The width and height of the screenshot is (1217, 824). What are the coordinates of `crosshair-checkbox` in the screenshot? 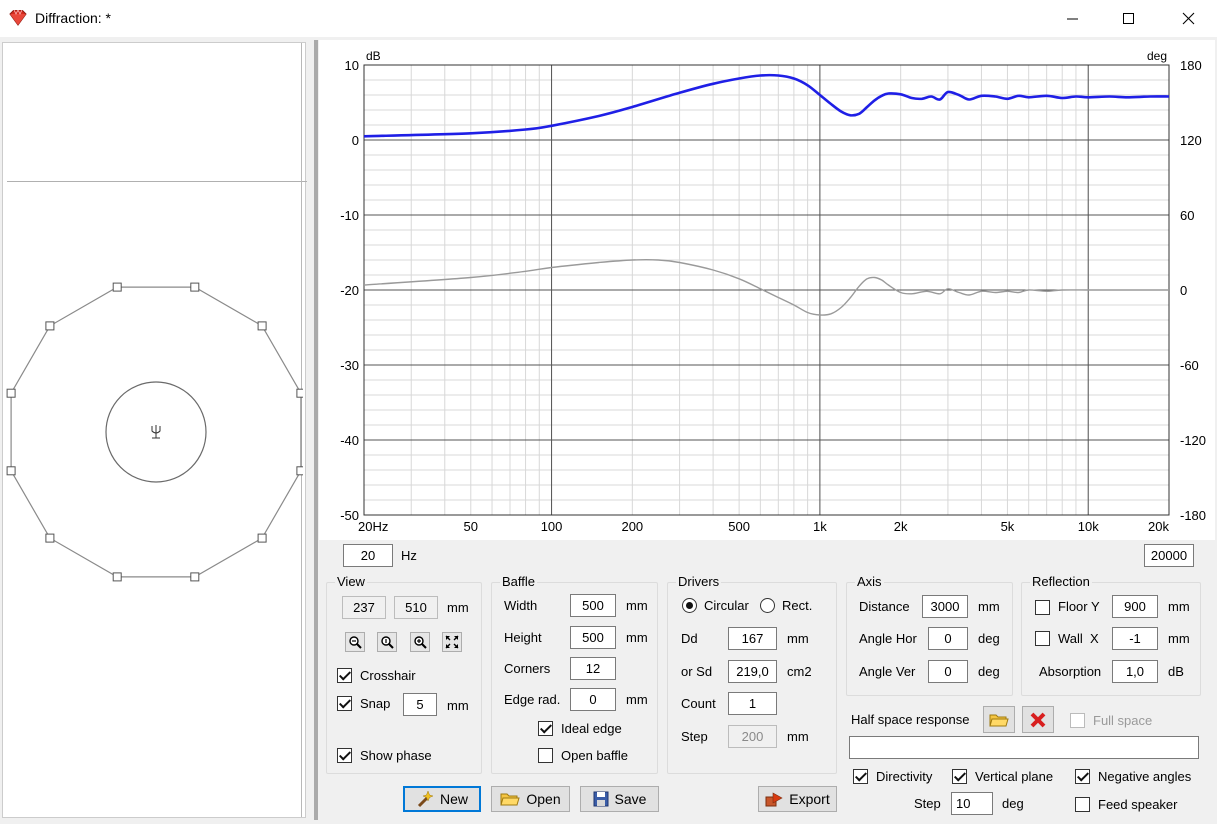 It's located at (344, 675).